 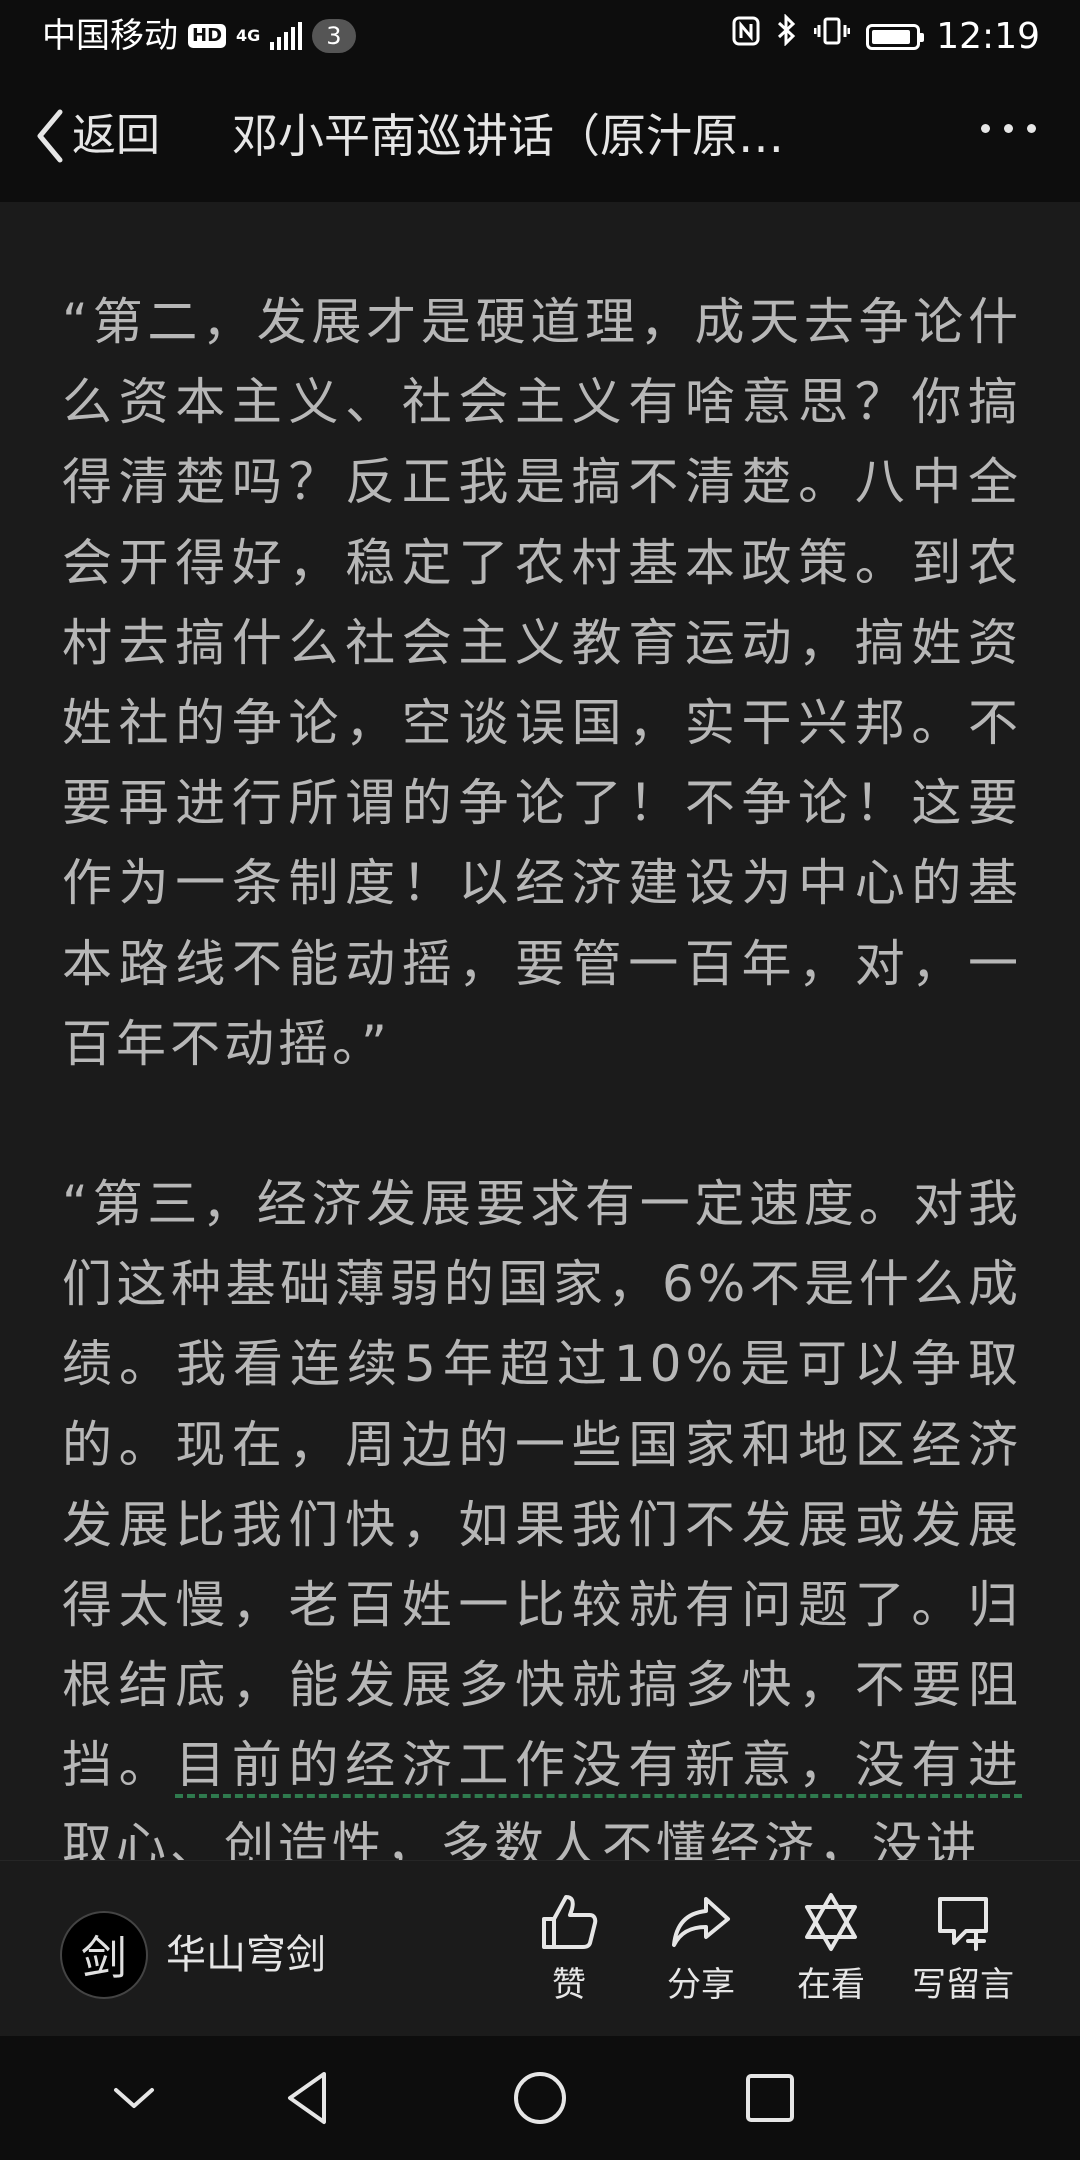 I want to click on action-bar: 剑 华山穹剑 赞 分享 在看 写留言, so click(x=540, y=1948).